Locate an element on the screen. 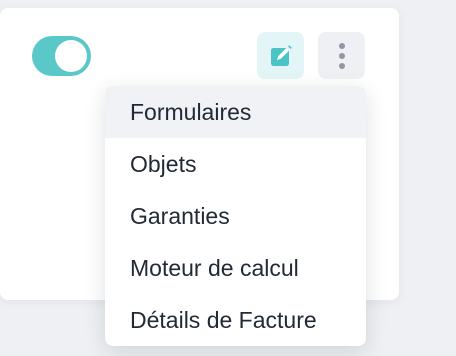  menu-item-garanties: Garanties is located at coordinates (235, 216).